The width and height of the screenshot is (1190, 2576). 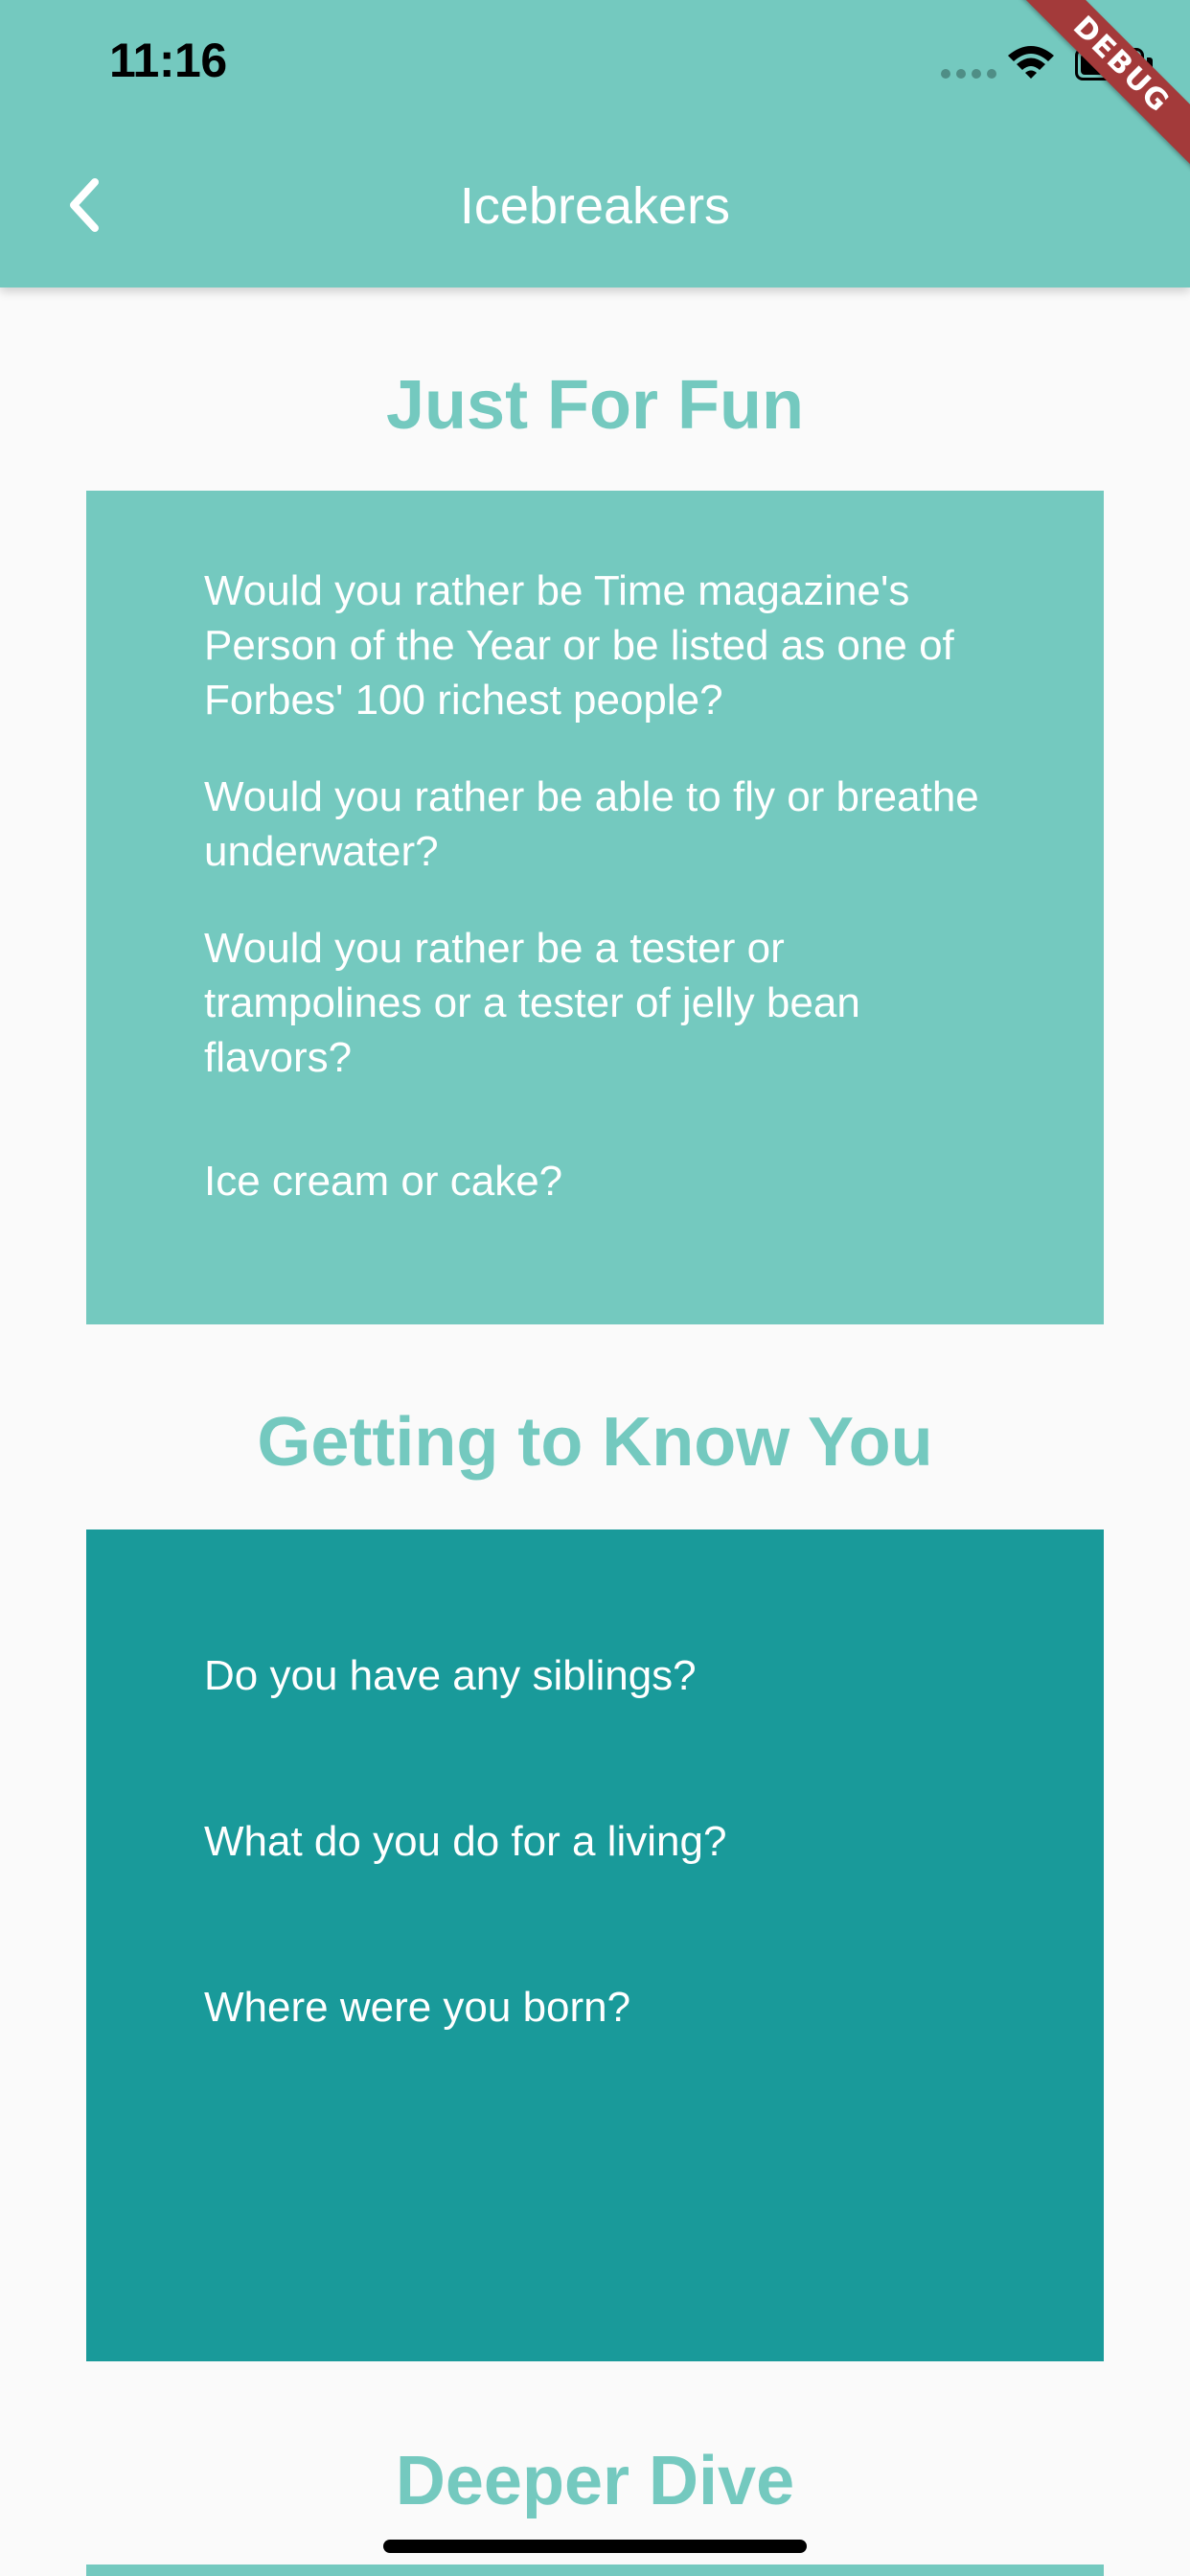 What do you see at coordinates (606, 1181) in the screenshot?
I see `question-item: Ice cream or cake?` at bounding box center [606, 1181].